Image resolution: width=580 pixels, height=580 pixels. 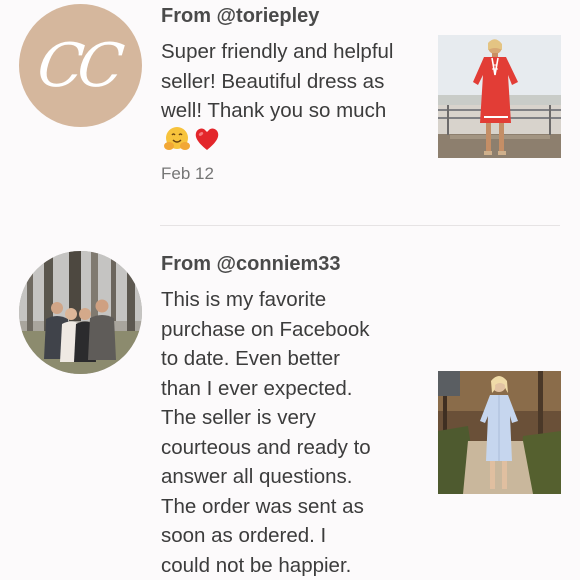 What do you see at coordinates (250, 358) in the screenshot?
I see `review-line: to date. Even better` at bounding box center [250, 358].